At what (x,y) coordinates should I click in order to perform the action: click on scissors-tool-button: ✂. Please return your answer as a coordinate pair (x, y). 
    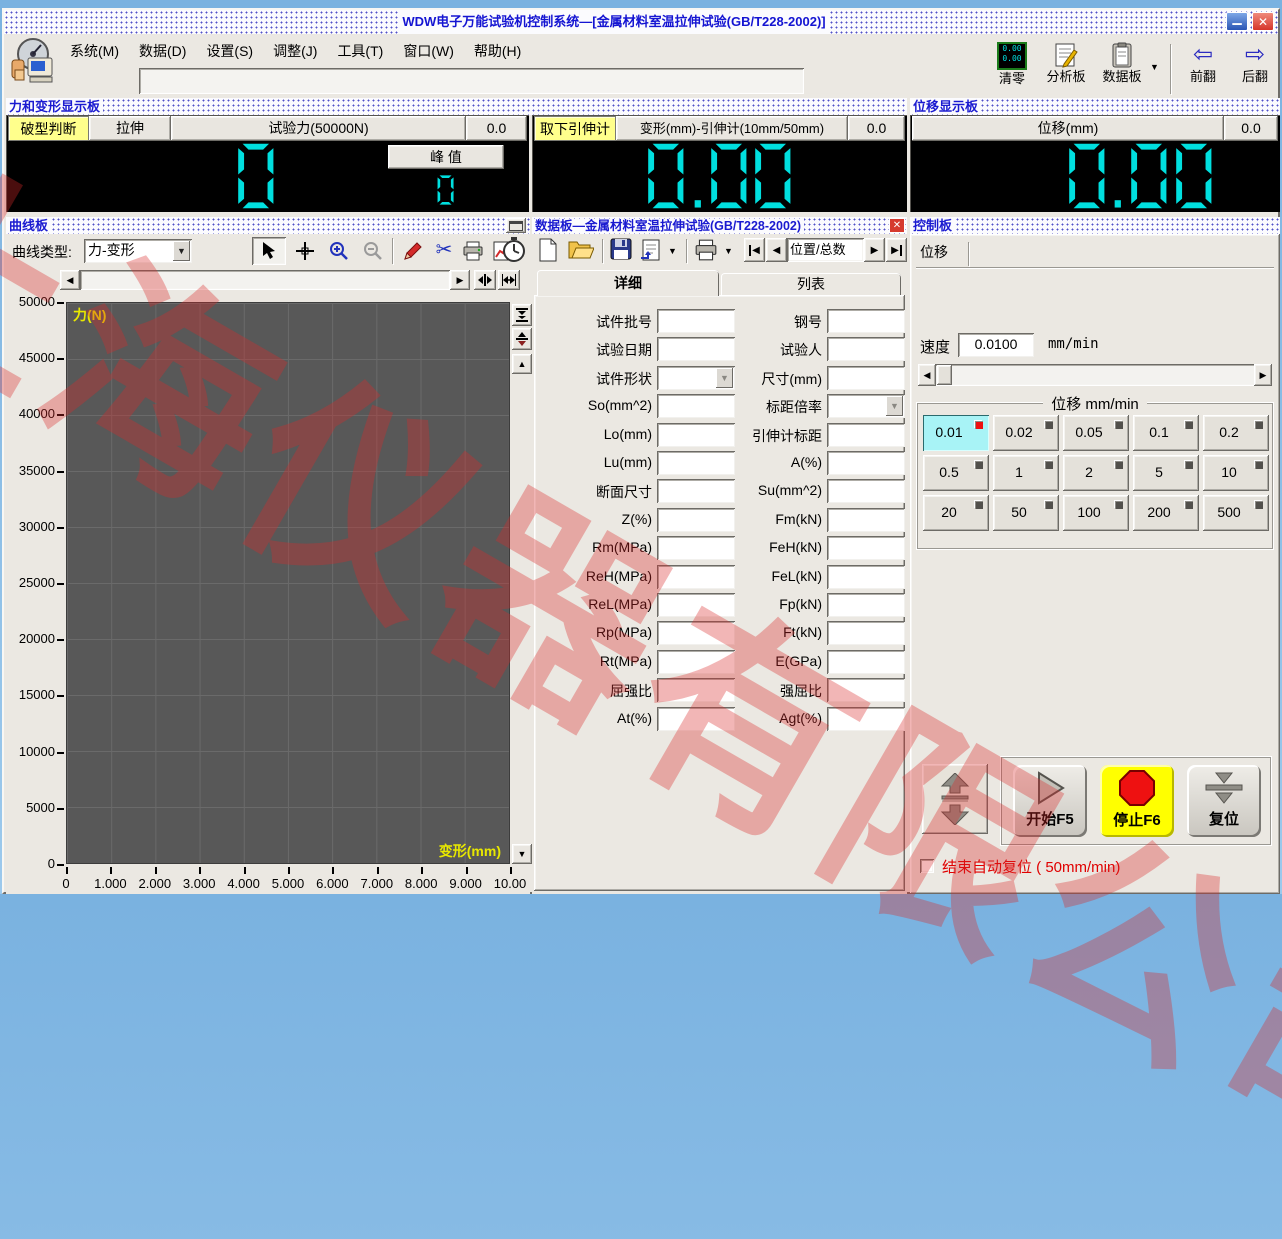
    Looking at the image, I should click on (444, 250).